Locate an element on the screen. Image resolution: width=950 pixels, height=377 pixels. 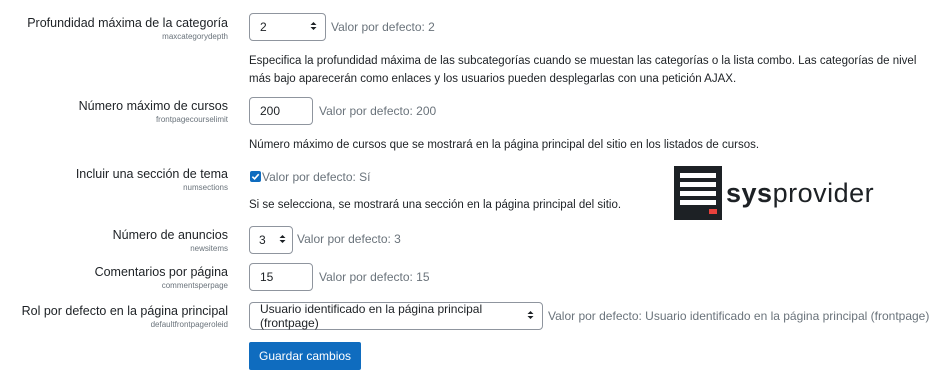
check-icon is located at coordinates (255, 177).